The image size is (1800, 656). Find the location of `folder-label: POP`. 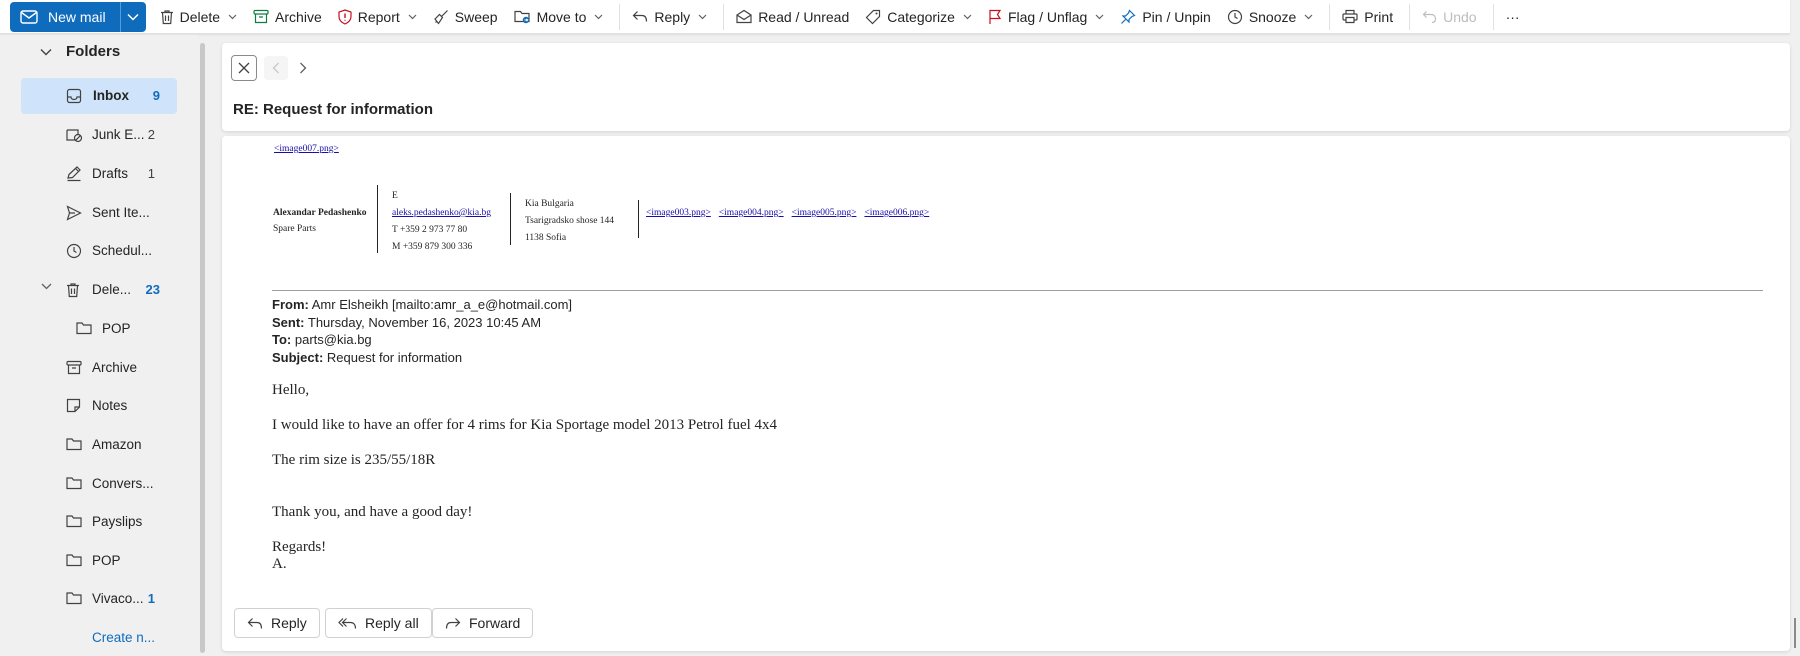

folder-label: POP is located at coordinates (106, 560).